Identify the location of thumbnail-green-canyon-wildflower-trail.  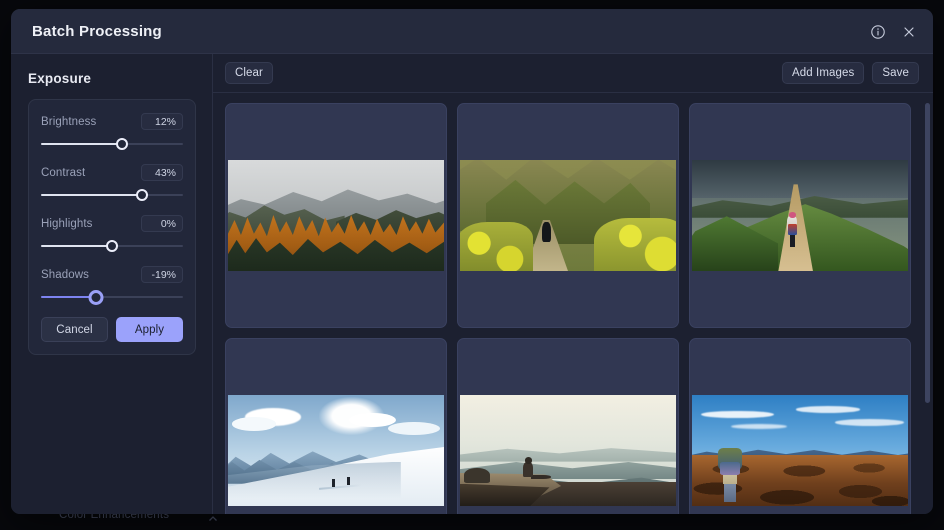
(568, 215).